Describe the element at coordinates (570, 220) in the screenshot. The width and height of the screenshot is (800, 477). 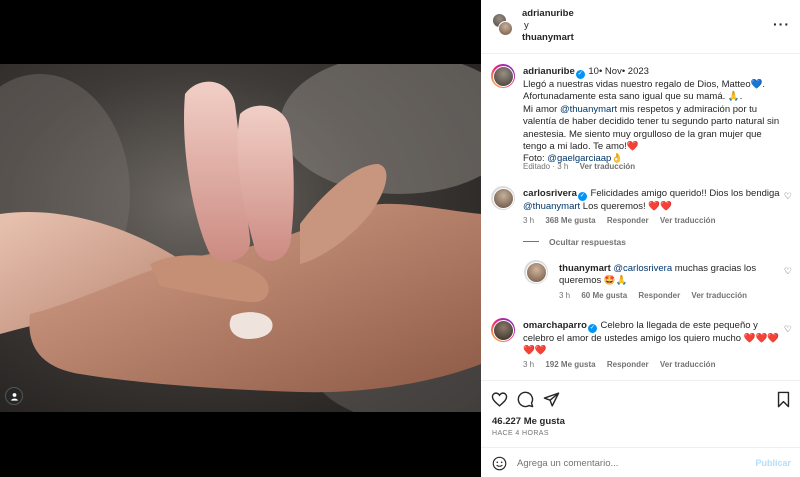
I see `comment-likes-link: 368 Me gusta` at that location.